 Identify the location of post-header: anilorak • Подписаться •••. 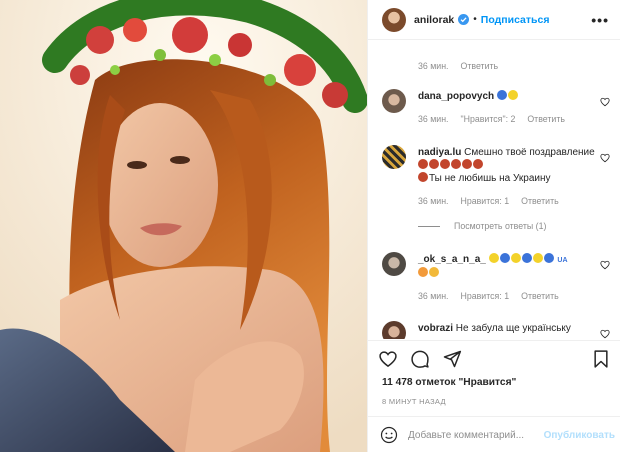
(494, 20).